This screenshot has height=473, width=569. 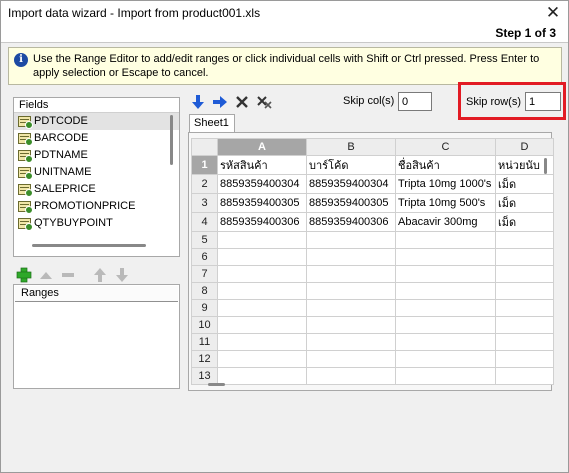 I want to click on grid-cell: Abacavir 300mg, so click(x=445, y=222).